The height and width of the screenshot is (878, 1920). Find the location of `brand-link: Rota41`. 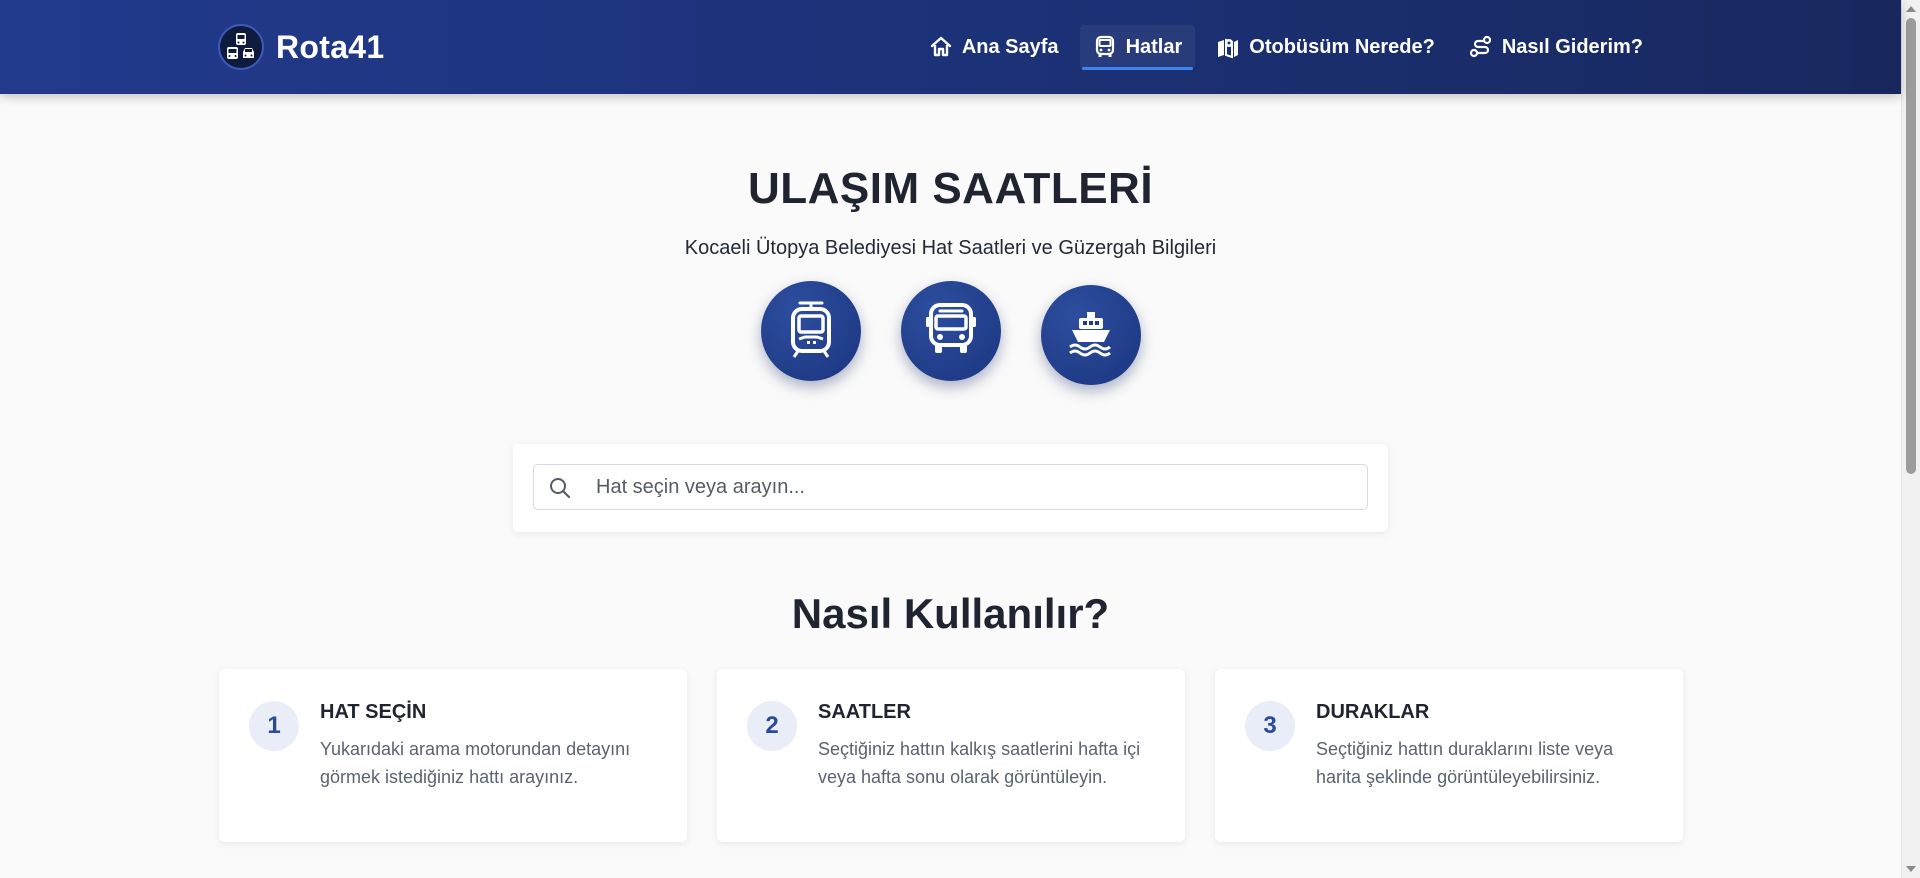

brand-link: Rota41 is located at coordinates (301, 47).